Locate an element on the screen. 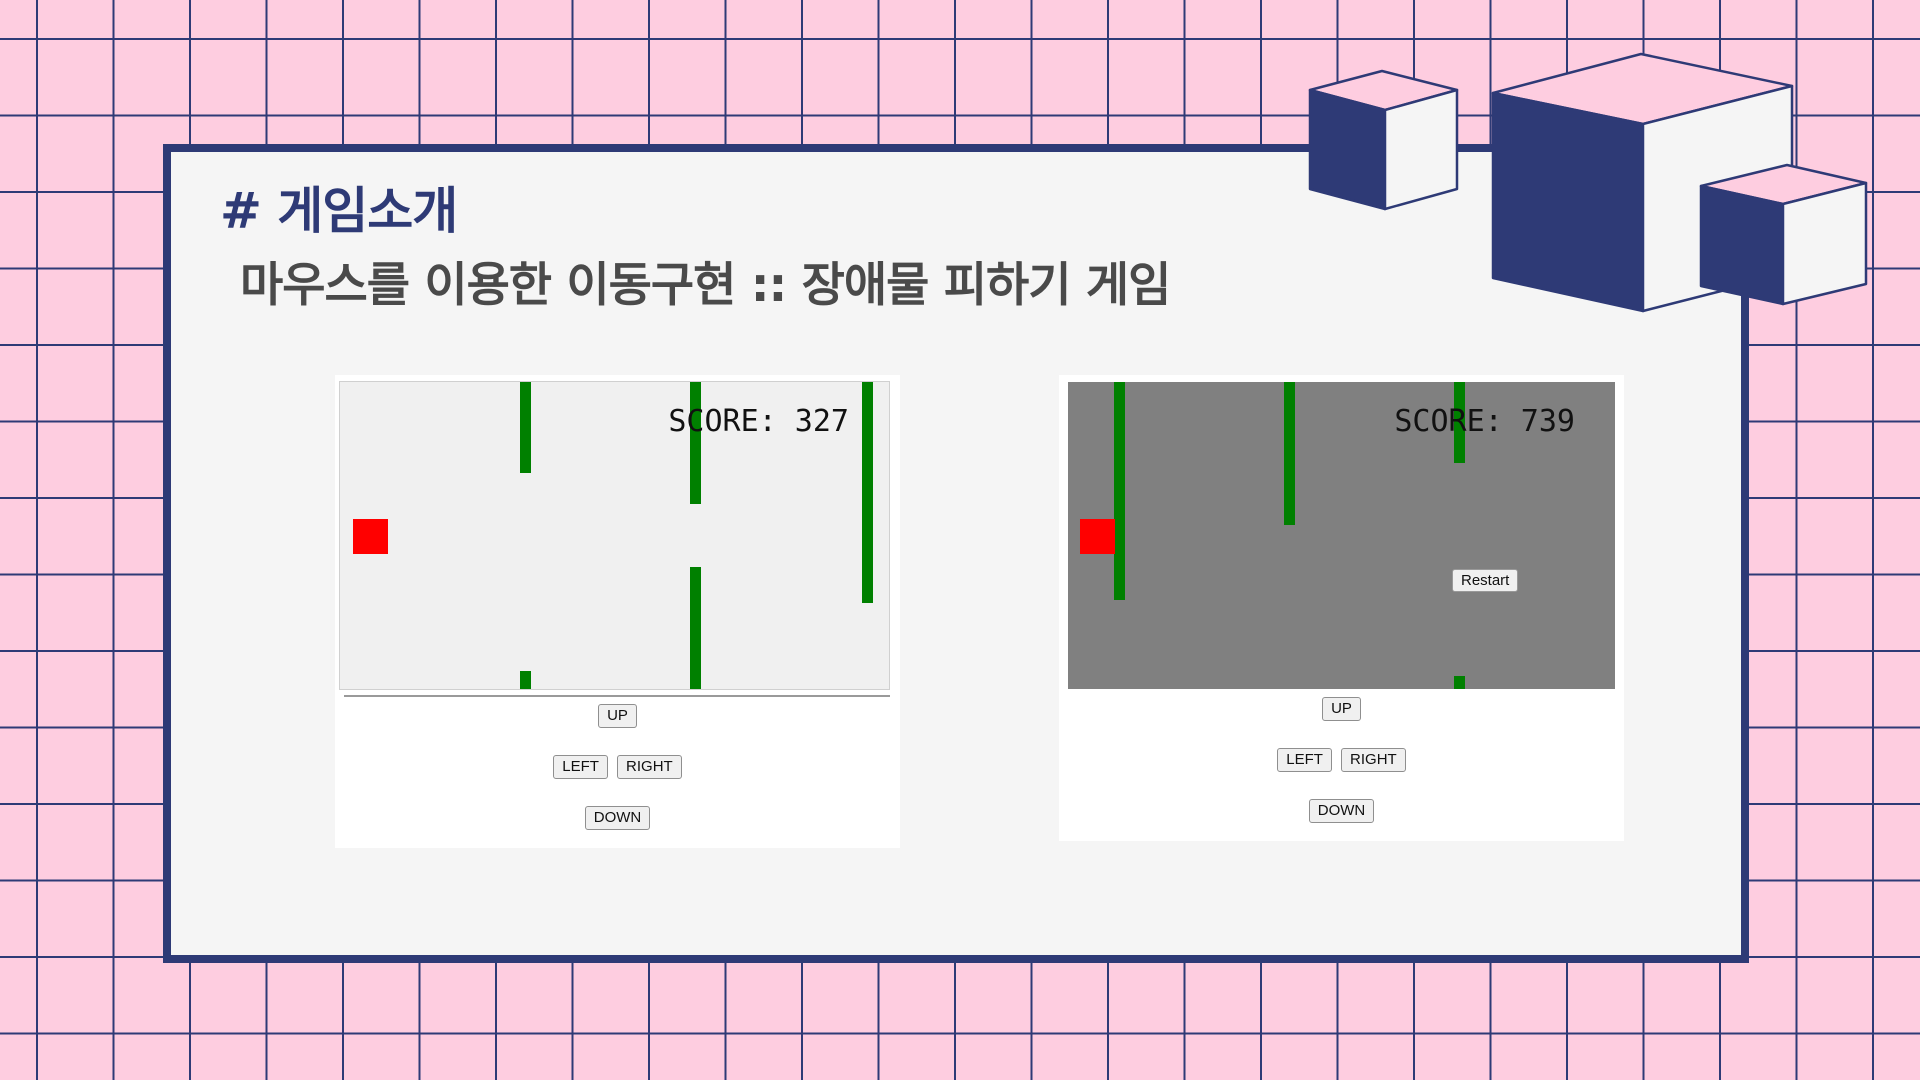 The width and height of the screenshot is (1920, 1080). score-display: SCORE: 327 is located at coordinates (758, 421).